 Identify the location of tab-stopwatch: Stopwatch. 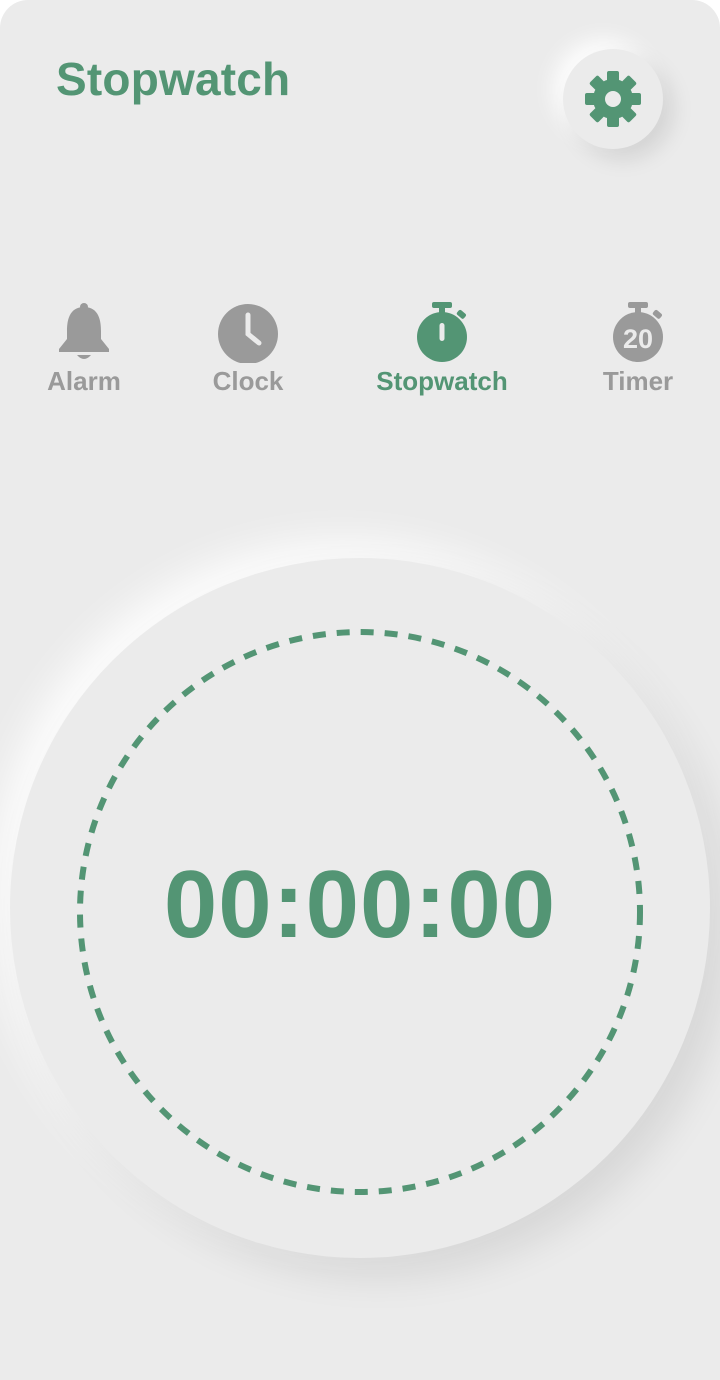
(442, 352).